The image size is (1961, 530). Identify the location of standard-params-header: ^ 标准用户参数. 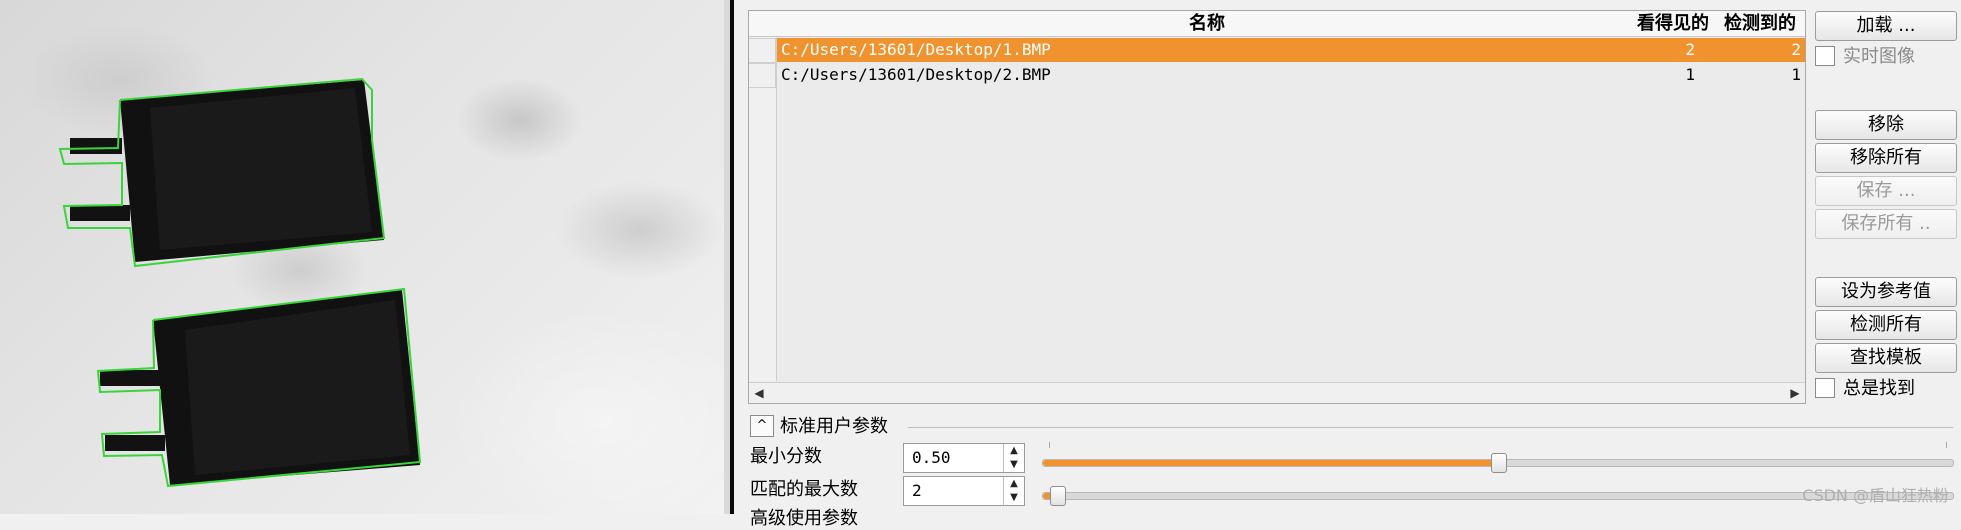
(819, 427).